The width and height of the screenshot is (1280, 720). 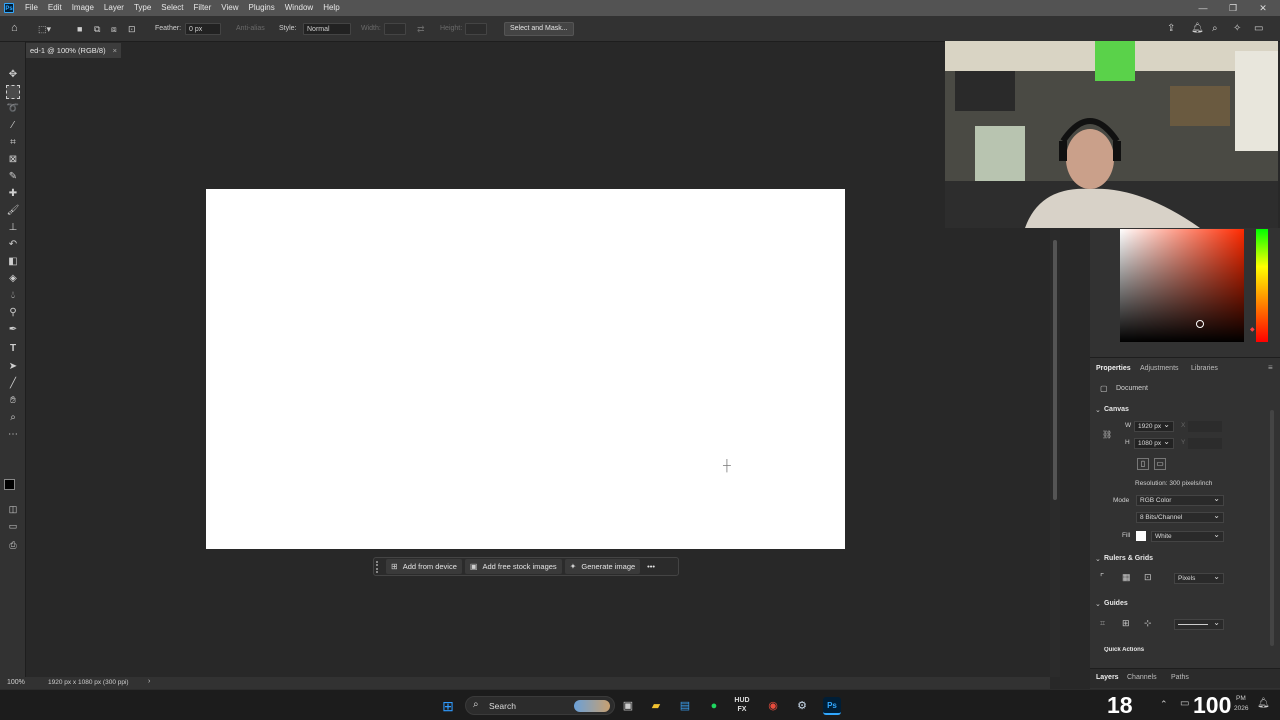 I want to click on add-from-device-button: ⊞ Add from device, so click(x=424, y=566).